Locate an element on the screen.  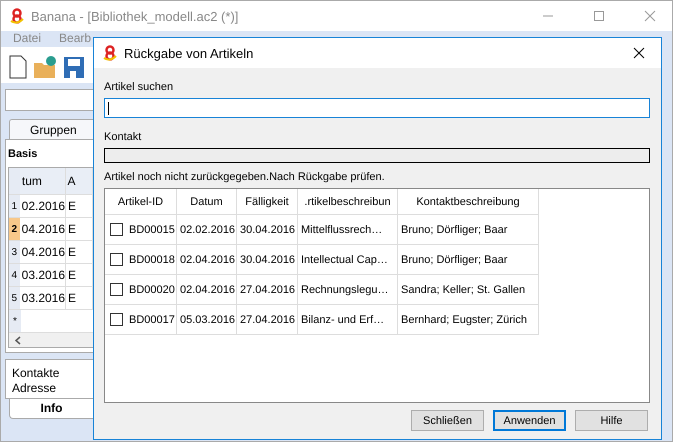
dialog-button: Anwenden is located at coordinates (529, 420).